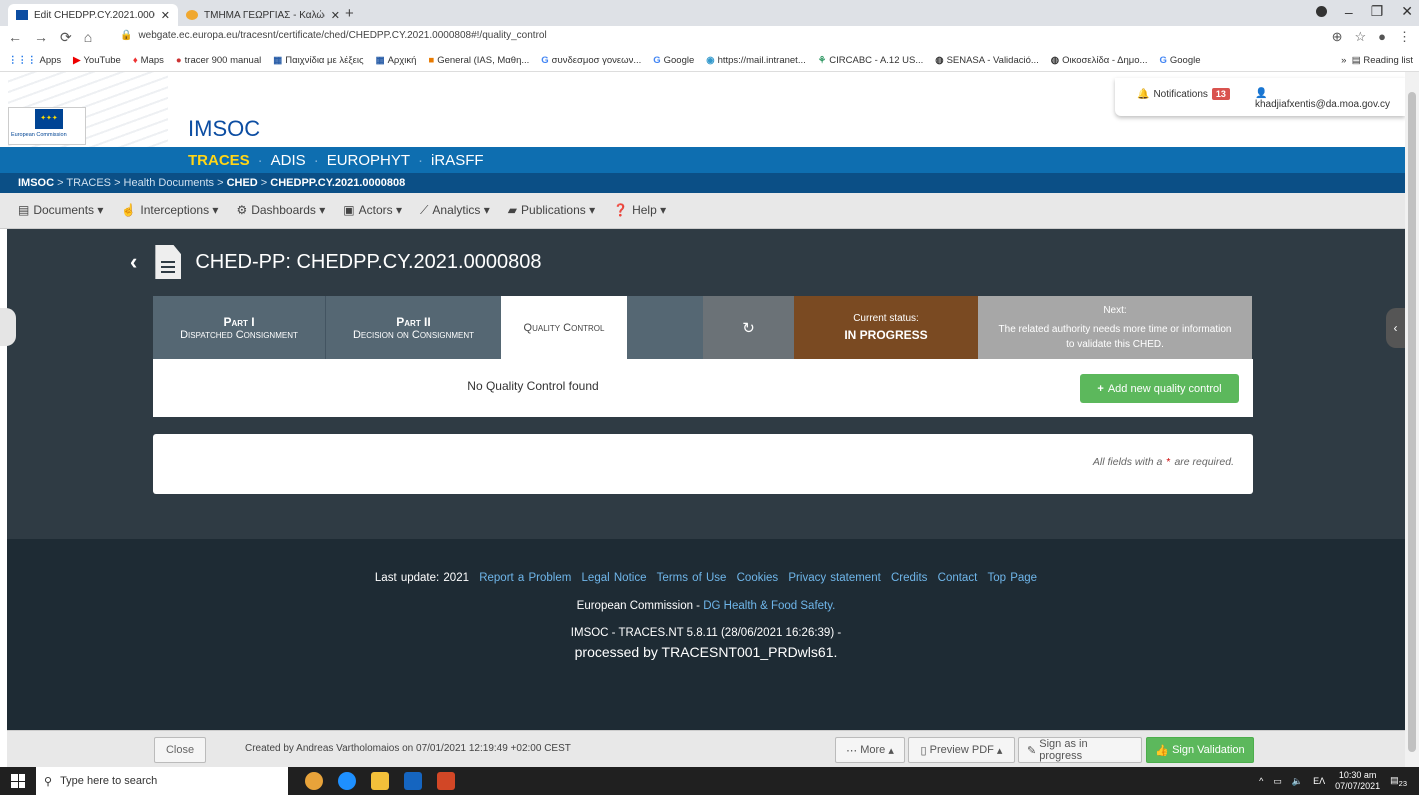 The height and width of the screenshot is (795, 1419). What do you see at coordinates (673, 60) in the screenshot?
I see `bookmark-google: G Google` at bounding box center [673, 60].